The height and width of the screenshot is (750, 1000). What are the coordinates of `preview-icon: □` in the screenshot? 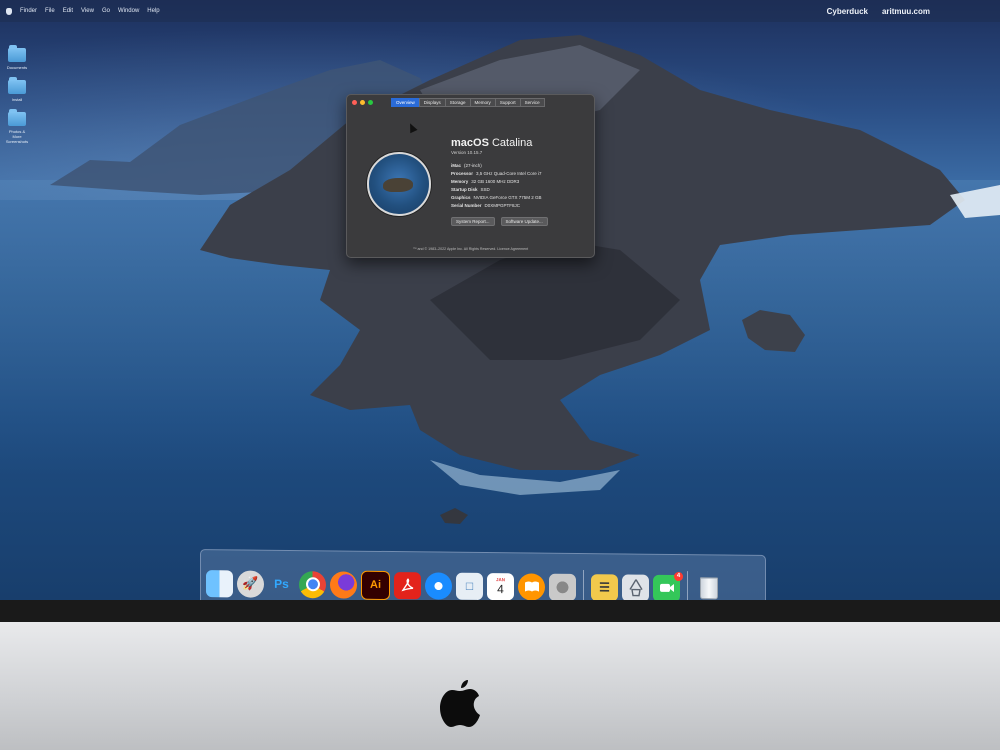 It's located at (469, 586).